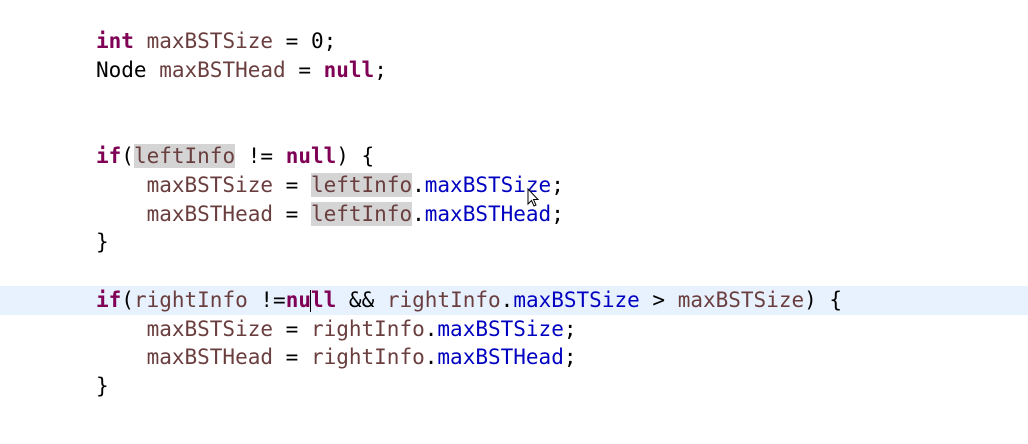 The height and width of the screenshot is (444, 1028). I want to click on code-token: ll, so click(323, 299).